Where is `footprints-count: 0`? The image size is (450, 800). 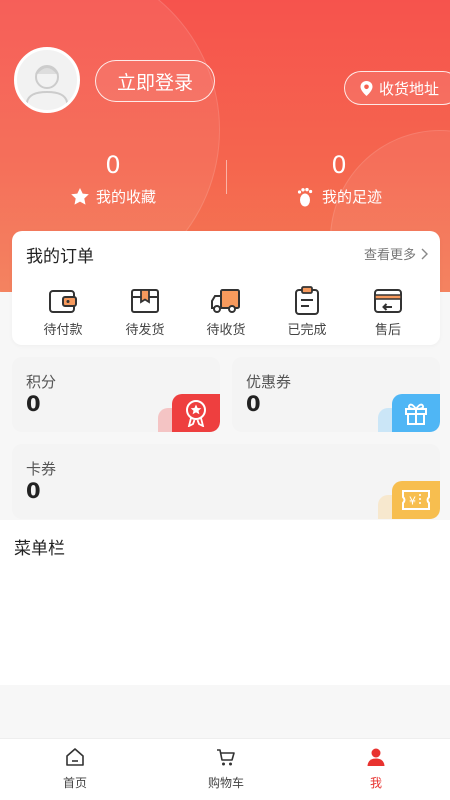
footprints-count: 0 is located at coordinates (339, 165).